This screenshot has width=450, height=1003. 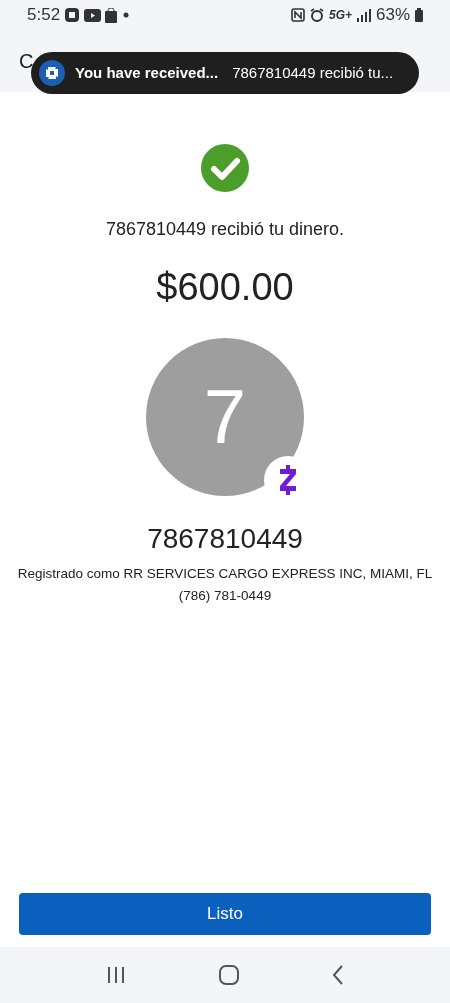 I want to click on back-icon, so click(x=337, y=975).